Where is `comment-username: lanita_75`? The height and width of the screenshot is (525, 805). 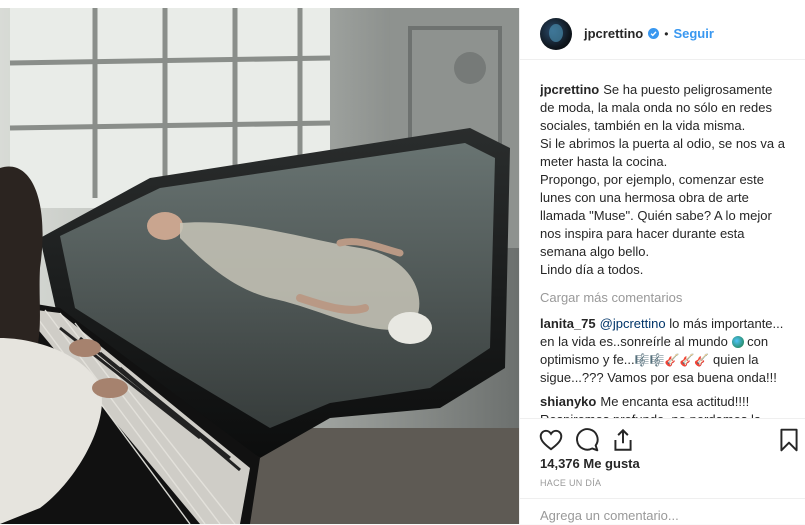 comment-username: lanita_75 is located at coordinates (568, 323).